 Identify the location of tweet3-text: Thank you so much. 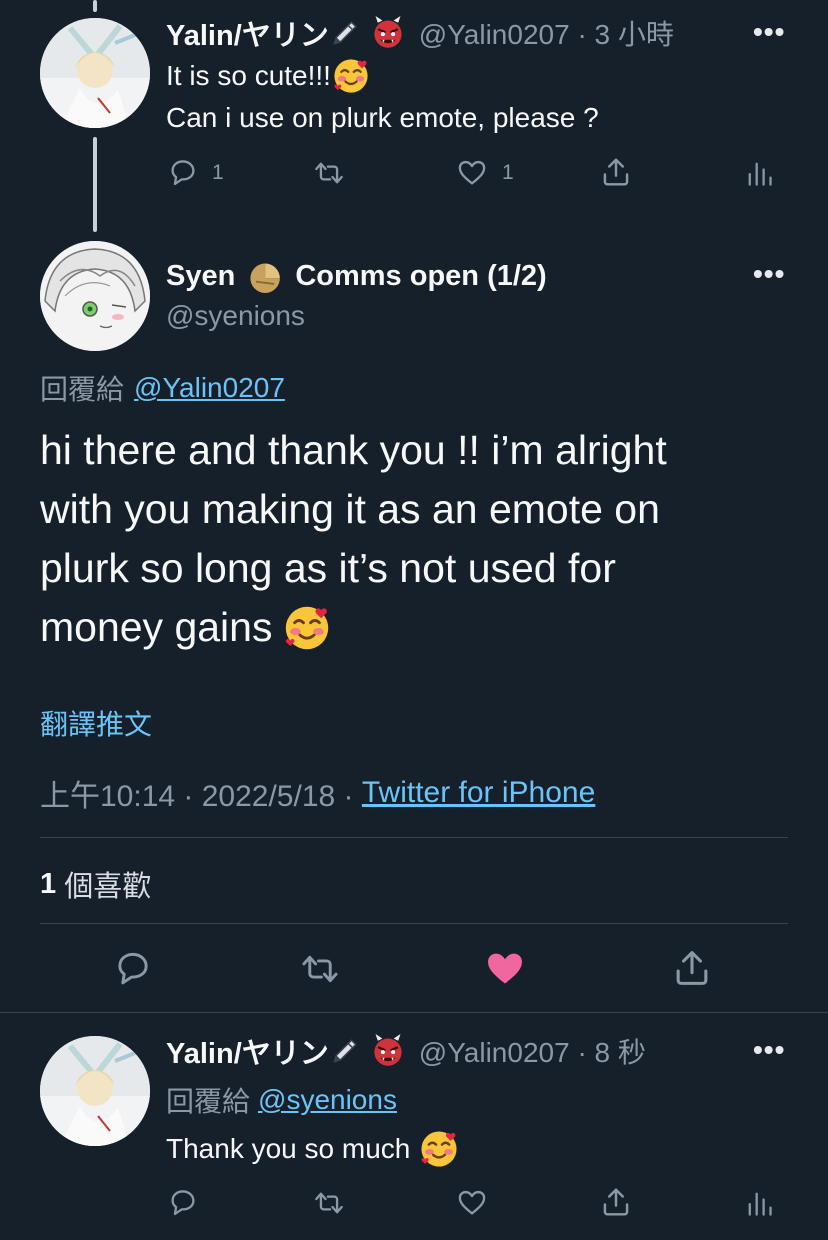
(288, 1148).